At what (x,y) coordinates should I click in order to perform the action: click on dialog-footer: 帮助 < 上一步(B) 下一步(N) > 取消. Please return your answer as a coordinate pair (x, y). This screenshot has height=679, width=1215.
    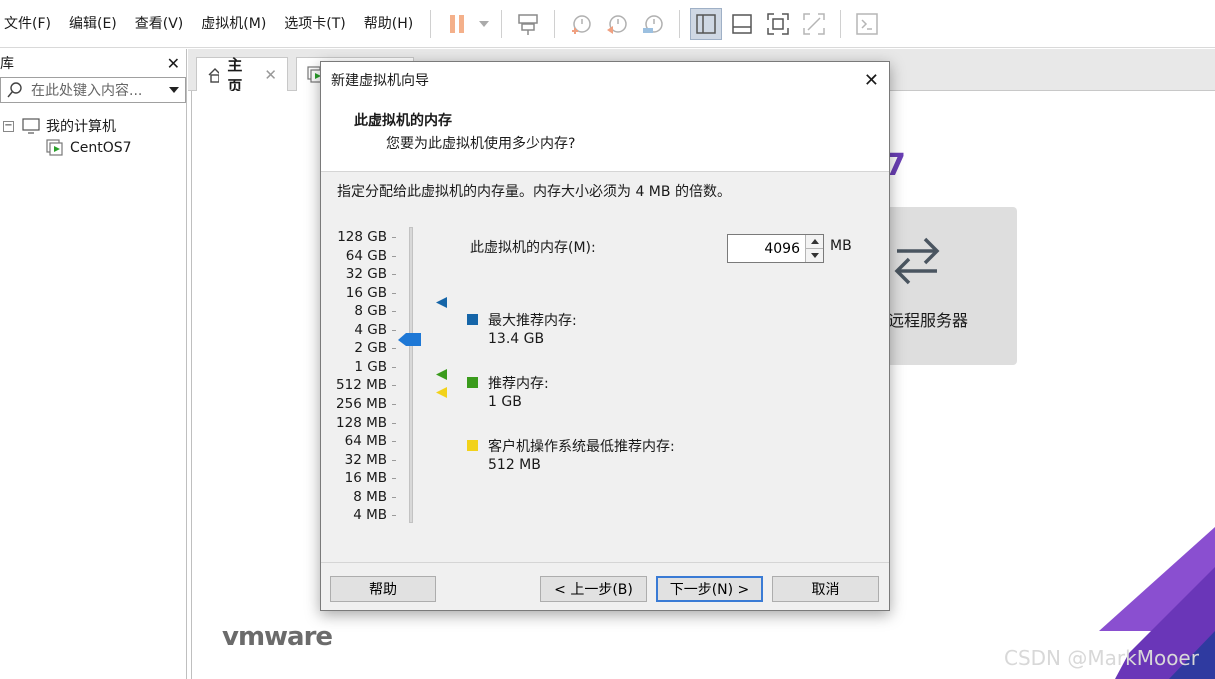
    Looking at the image, I should click on (605, 586).